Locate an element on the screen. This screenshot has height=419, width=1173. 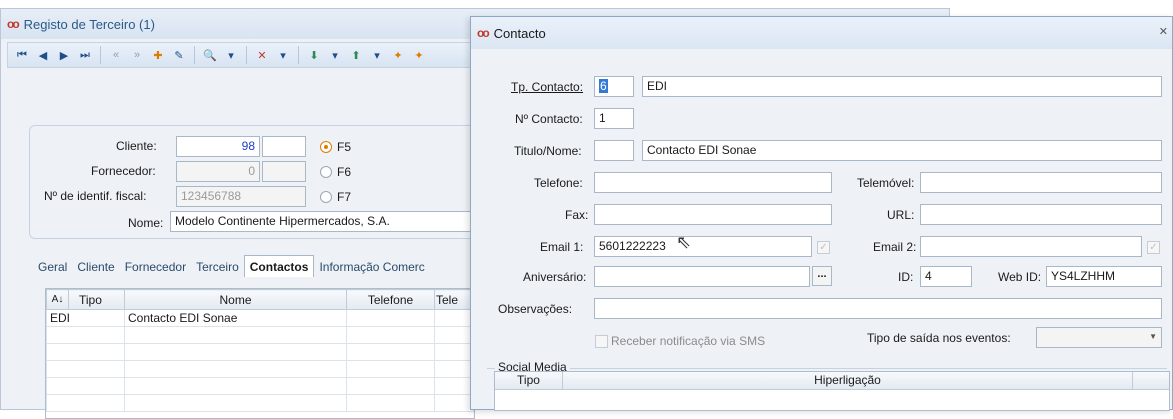
cell-tipo: EDI is located at coordinates (85, 318).